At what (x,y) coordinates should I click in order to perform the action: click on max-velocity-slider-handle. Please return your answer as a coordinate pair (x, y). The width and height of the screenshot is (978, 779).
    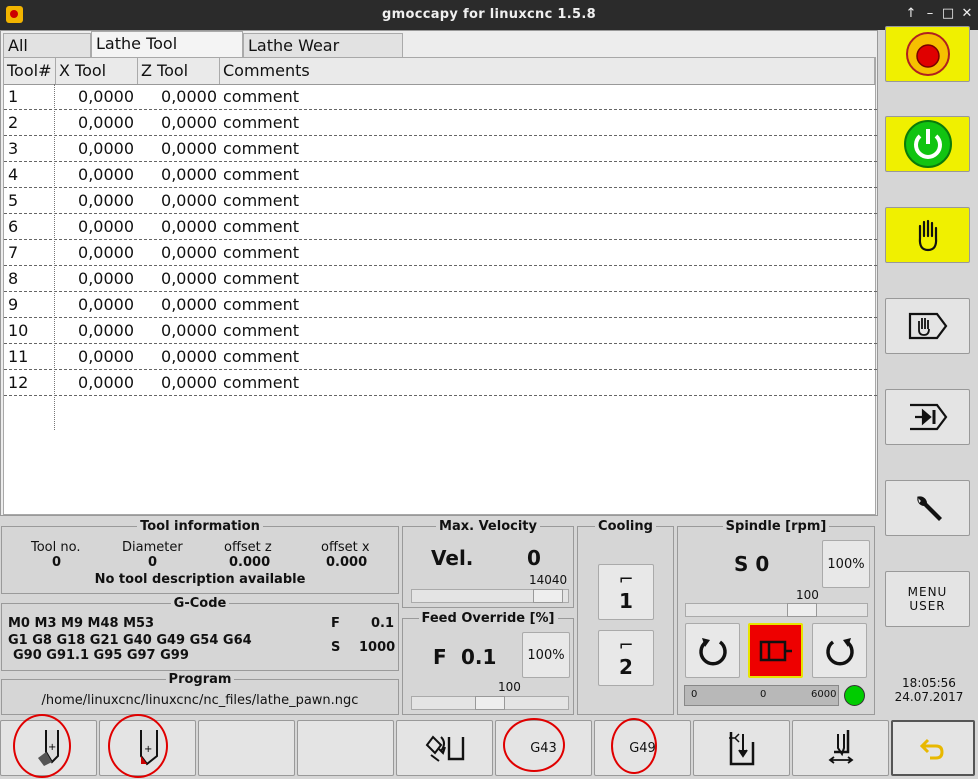
    Looking at the image, I should click on (548, 596).